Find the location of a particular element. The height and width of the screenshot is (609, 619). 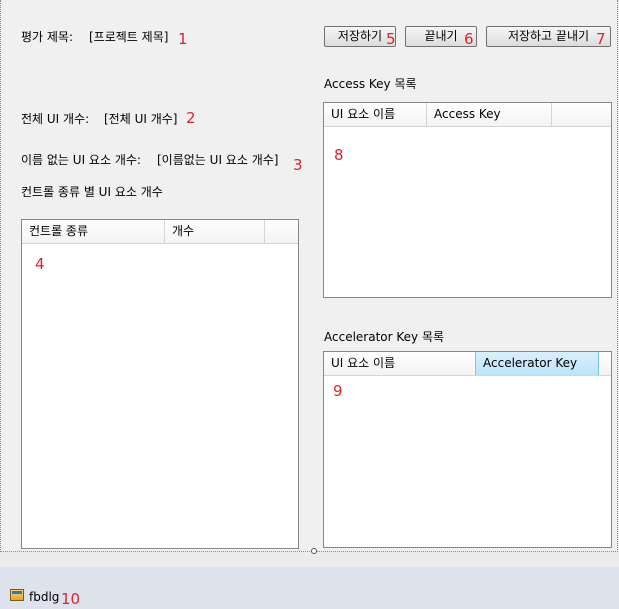

access-key-section-label: Access Key 목록 is located at coordinates (370, 84).